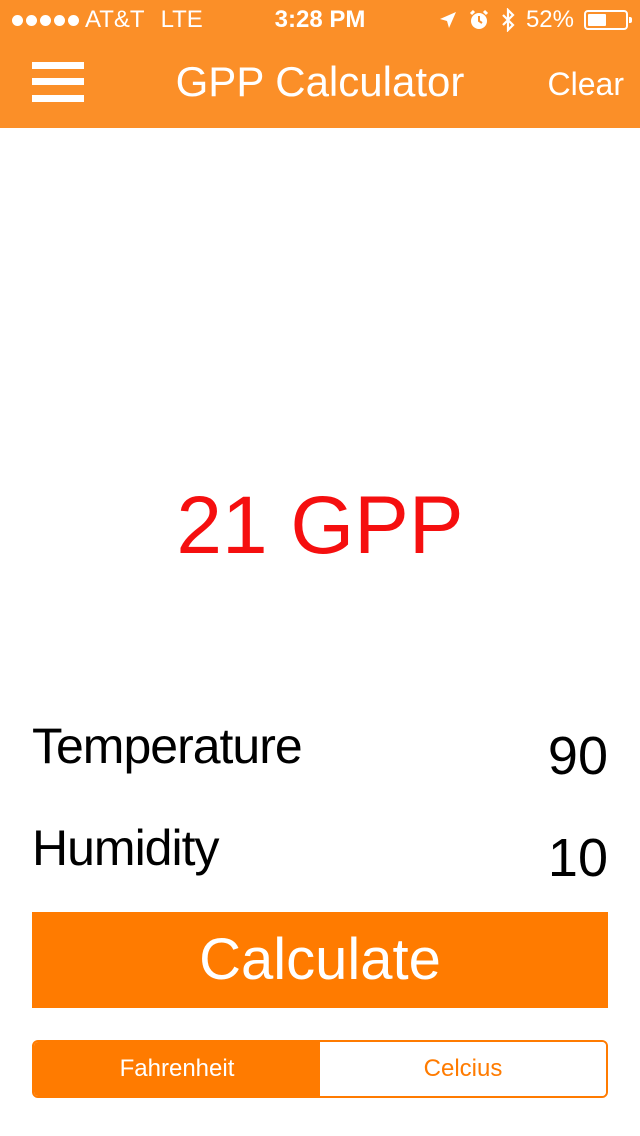 The width and height of the screenshot is (640, 1136). I want to click on temperature-label: Temperature, so click(167, 746).